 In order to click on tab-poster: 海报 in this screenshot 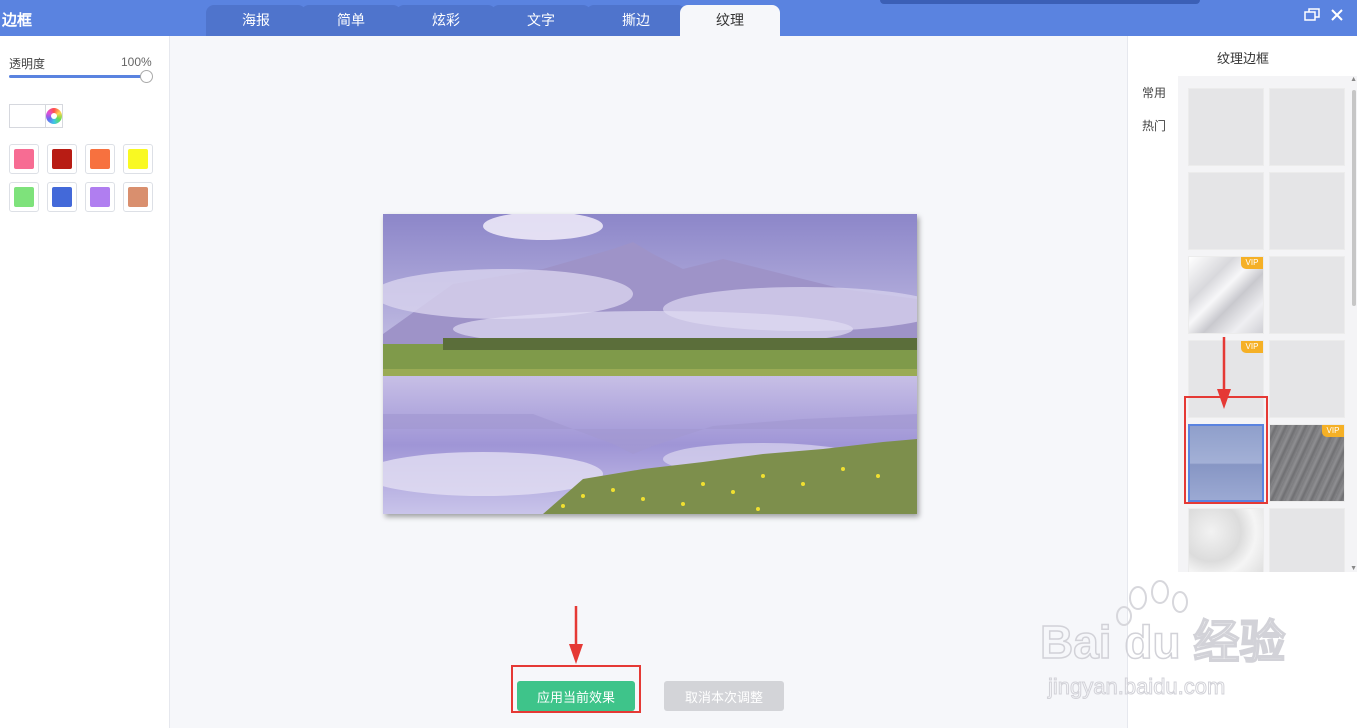, I will do `click(256, 20)`.